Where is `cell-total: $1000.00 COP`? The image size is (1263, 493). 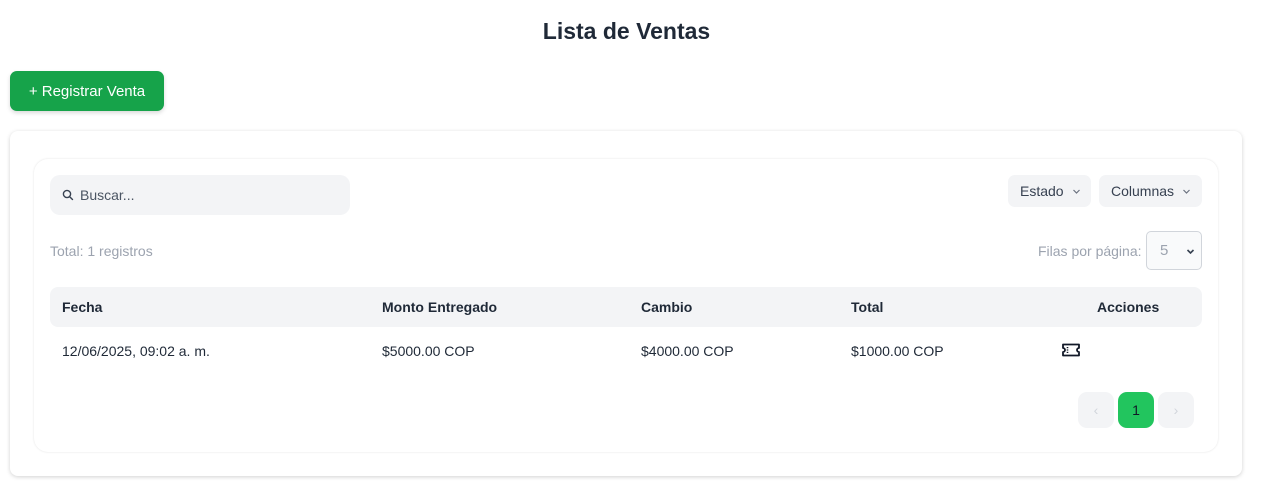 cell-total: $1000.00 COP is located at coordinates (897, 351).